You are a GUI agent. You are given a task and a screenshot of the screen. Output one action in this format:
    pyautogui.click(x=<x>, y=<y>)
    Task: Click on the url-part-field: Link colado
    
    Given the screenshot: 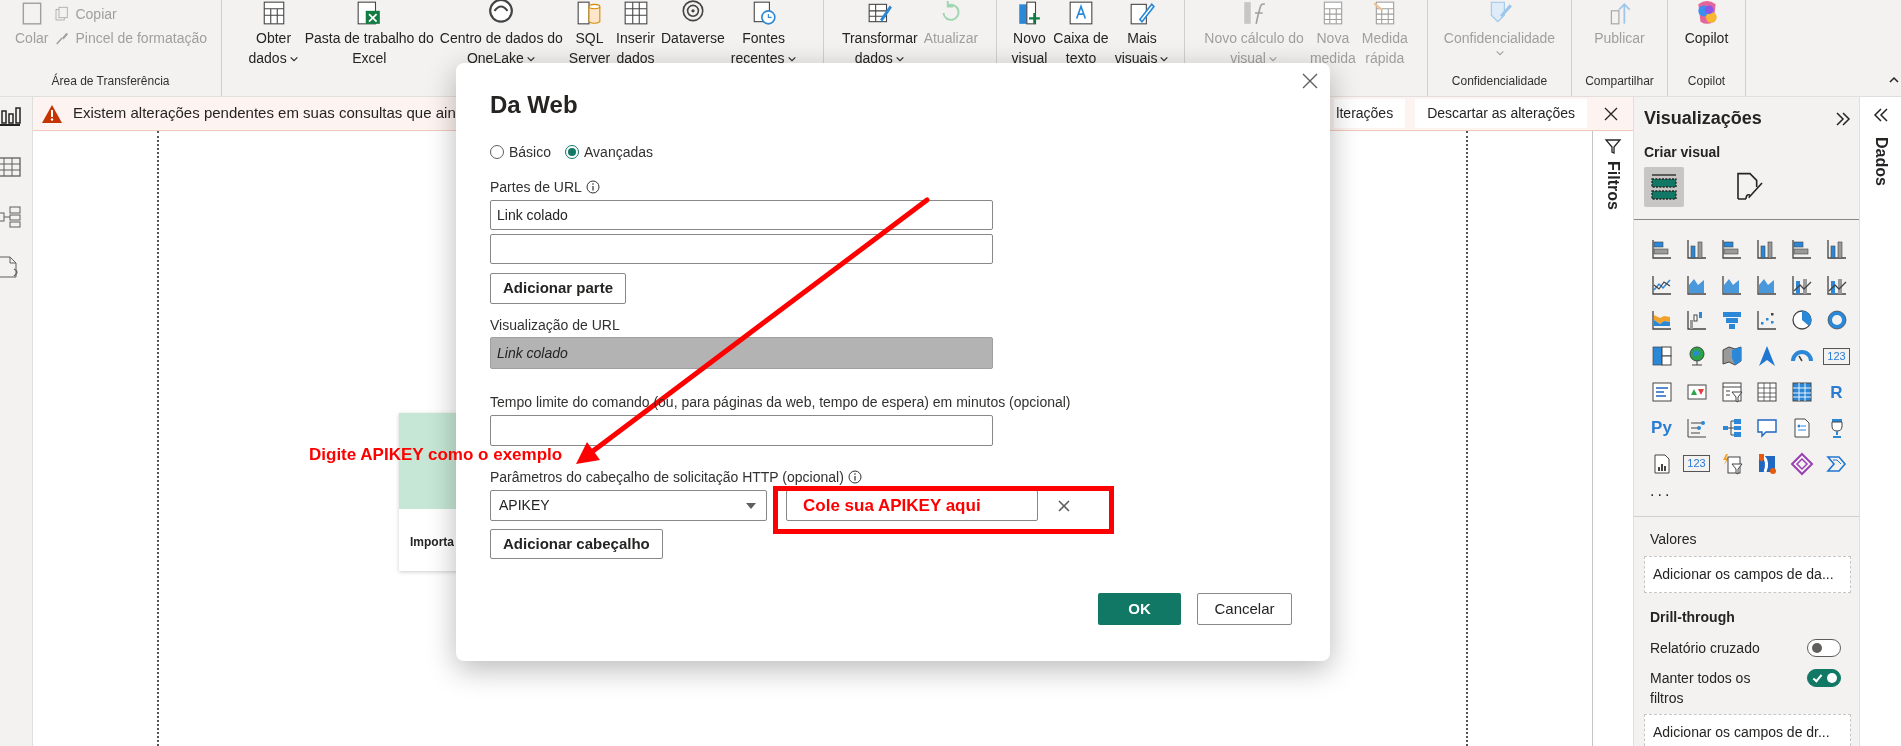 What is the action you would take?
    pyautogui.click(x=741, y=215)
    